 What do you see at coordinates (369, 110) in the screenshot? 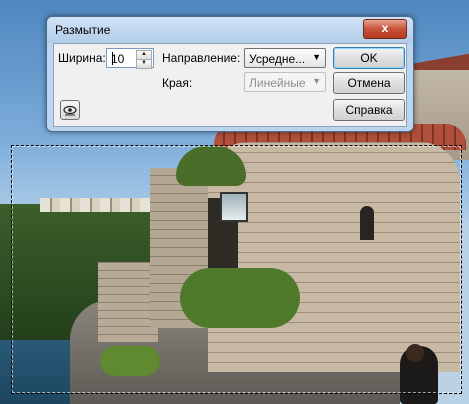
I see `help-button: Справка` at bounding box center [369, 110].